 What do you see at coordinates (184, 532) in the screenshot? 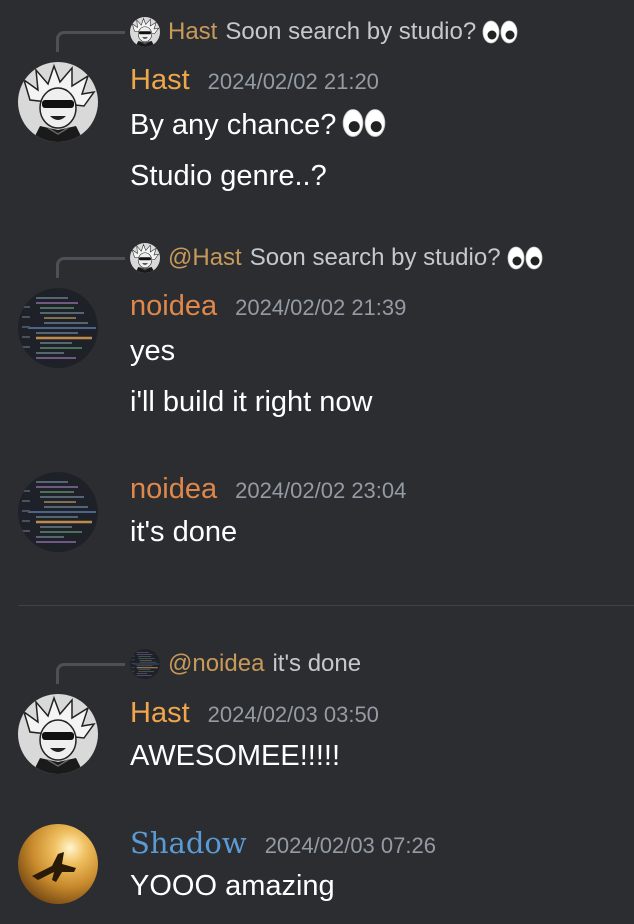
I see `message-line: it's done` at bounding box center [184, 532].